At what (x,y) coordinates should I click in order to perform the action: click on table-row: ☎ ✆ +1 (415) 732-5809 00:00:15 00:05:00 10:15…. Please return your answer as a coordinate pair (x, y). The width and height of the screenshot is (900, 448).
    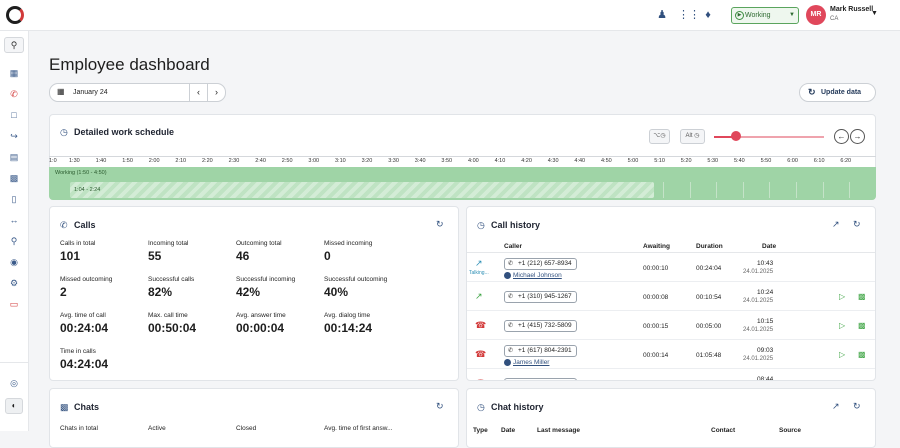
    Looking at the image, I should click on (671, 326).